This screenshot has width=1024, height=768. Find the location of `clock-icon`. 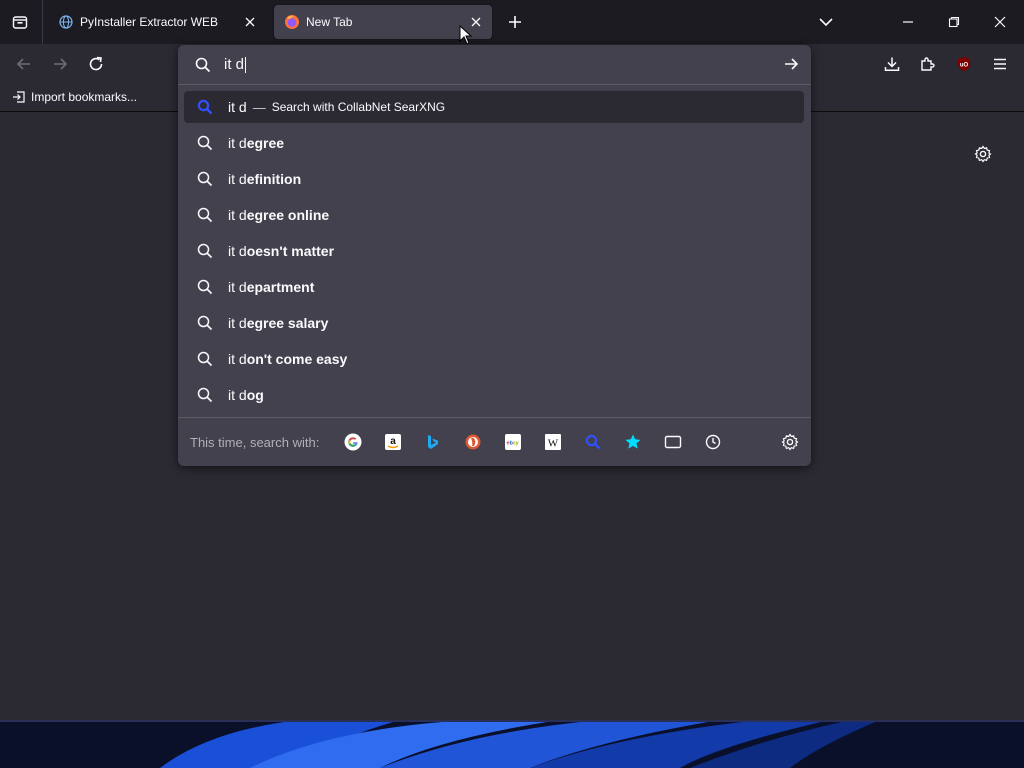

clock-icon is located at coordinates (713, 442).